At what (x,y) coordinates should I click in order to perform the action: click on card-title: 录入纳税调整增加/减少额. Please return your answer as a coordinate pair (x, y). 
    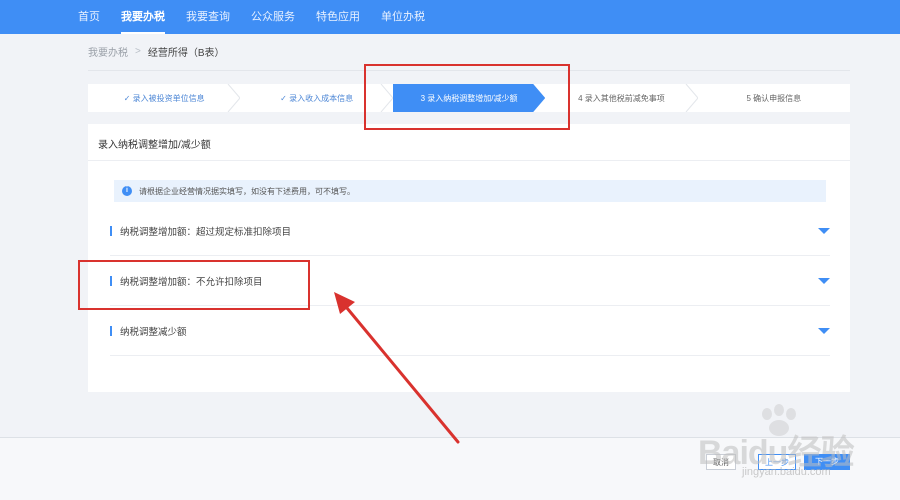
    Looking at the image, I should click on (154, 145).